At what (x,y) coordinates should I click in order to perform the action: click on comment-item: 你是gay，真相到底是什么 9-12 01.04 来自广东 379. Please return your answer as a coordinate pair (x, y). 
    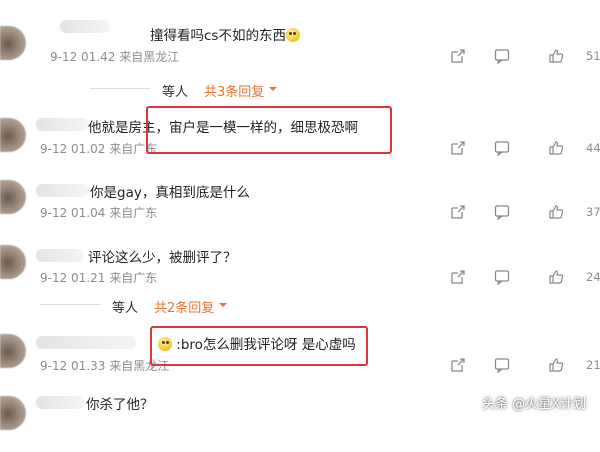
    Looking at the image, I should click on (300, 210).